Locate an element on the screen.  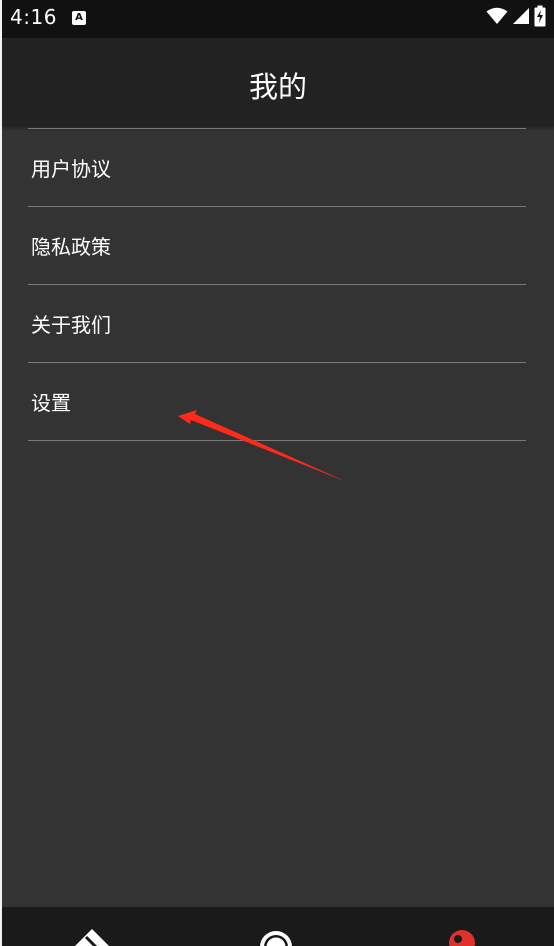
ring-icon is located at coordinates (276, 938).